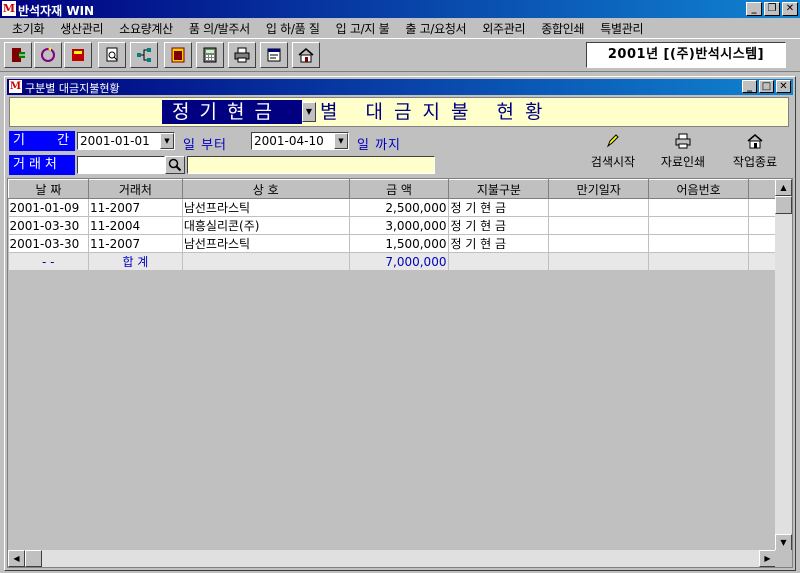 The width and height of the screenshot is (800, 573). Describe the element at coordinates (144, 55) in the screenshot. I see `network-button` at that location.